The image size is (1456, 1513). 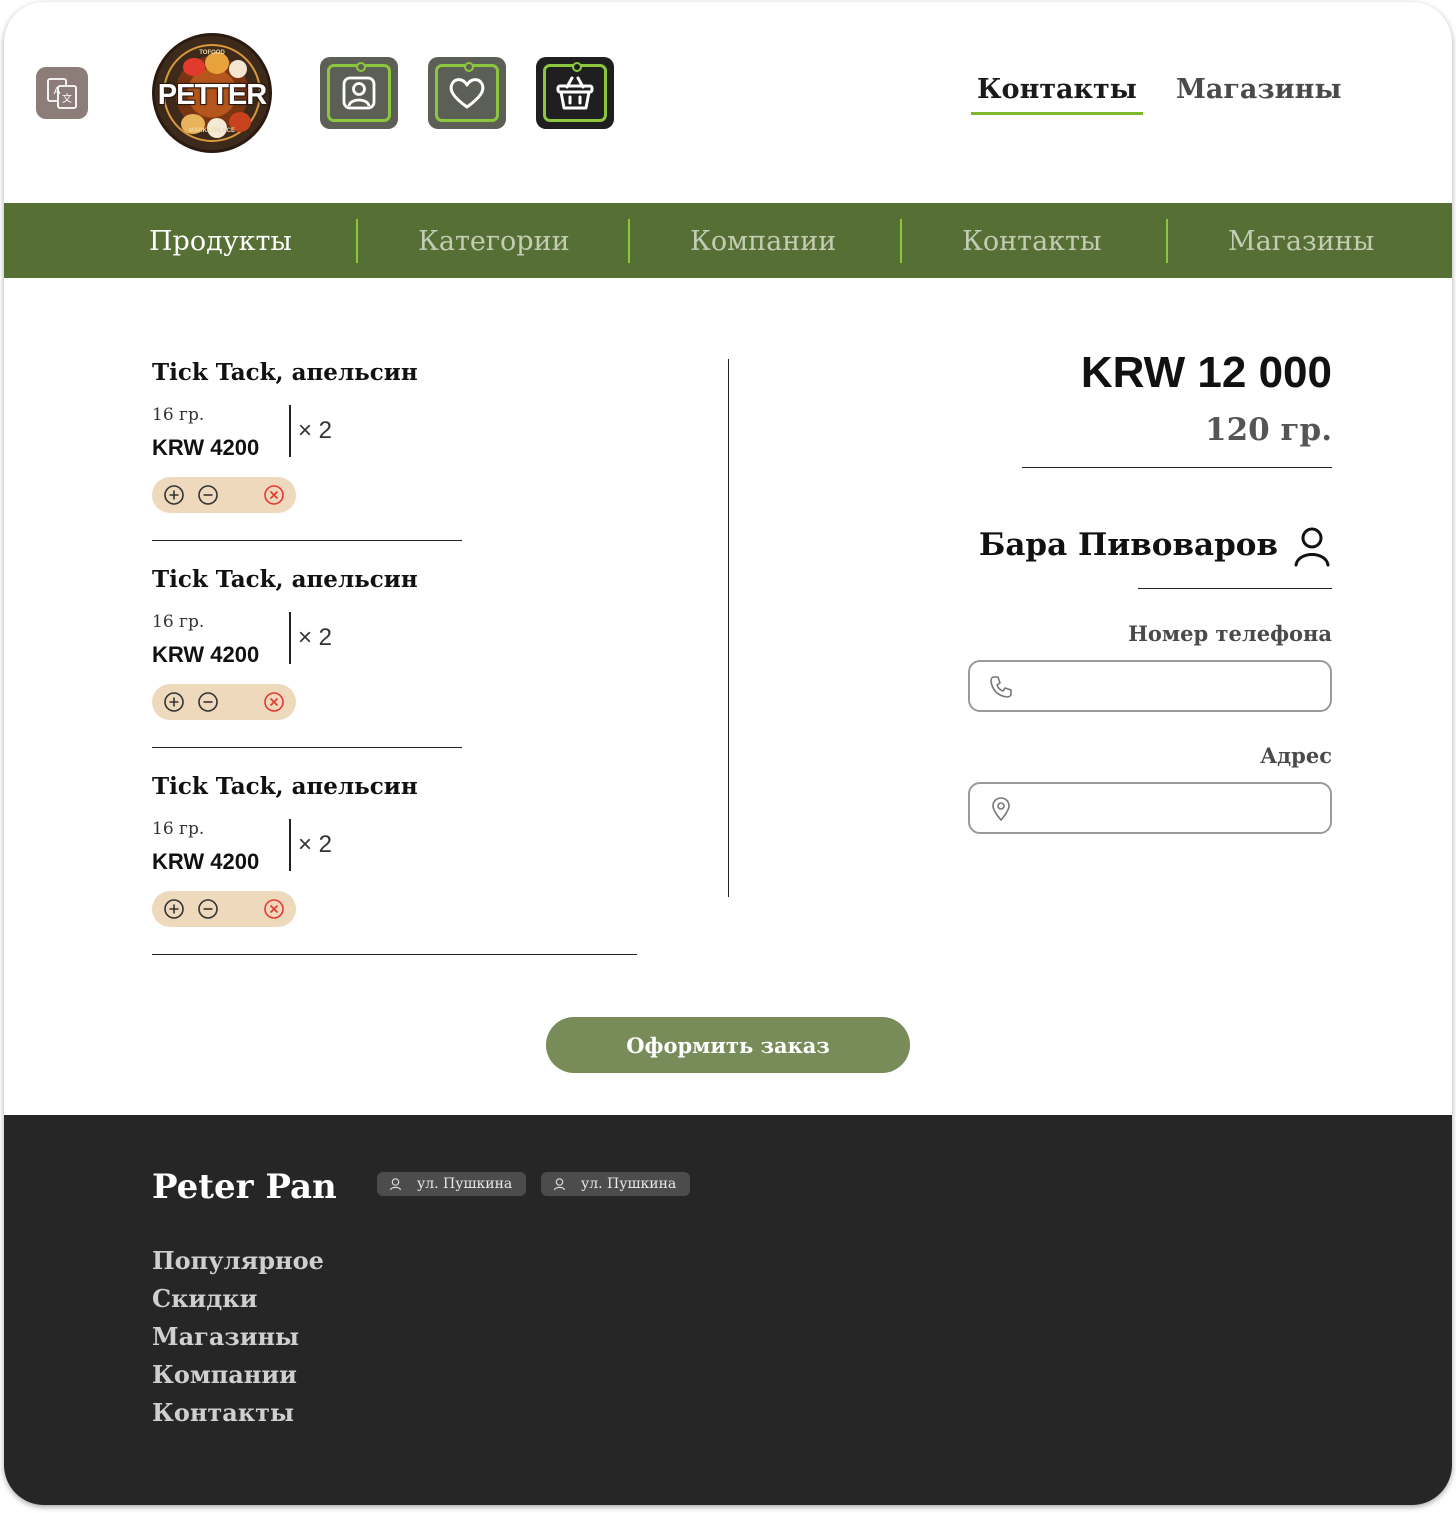 I want to click on nav-item-products: Продукты, so click(x=220, y=240).